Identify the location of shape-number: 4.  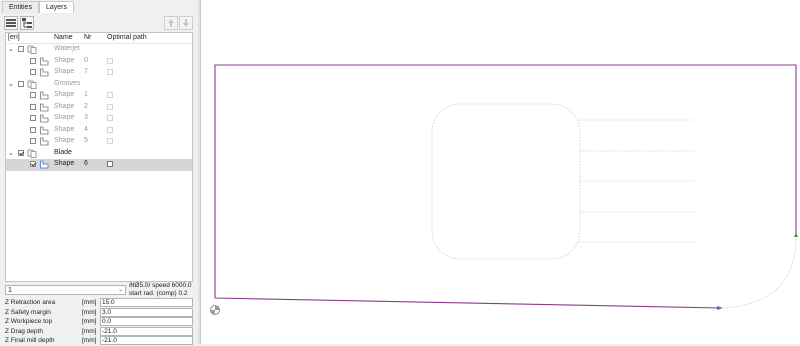
(86, 129).